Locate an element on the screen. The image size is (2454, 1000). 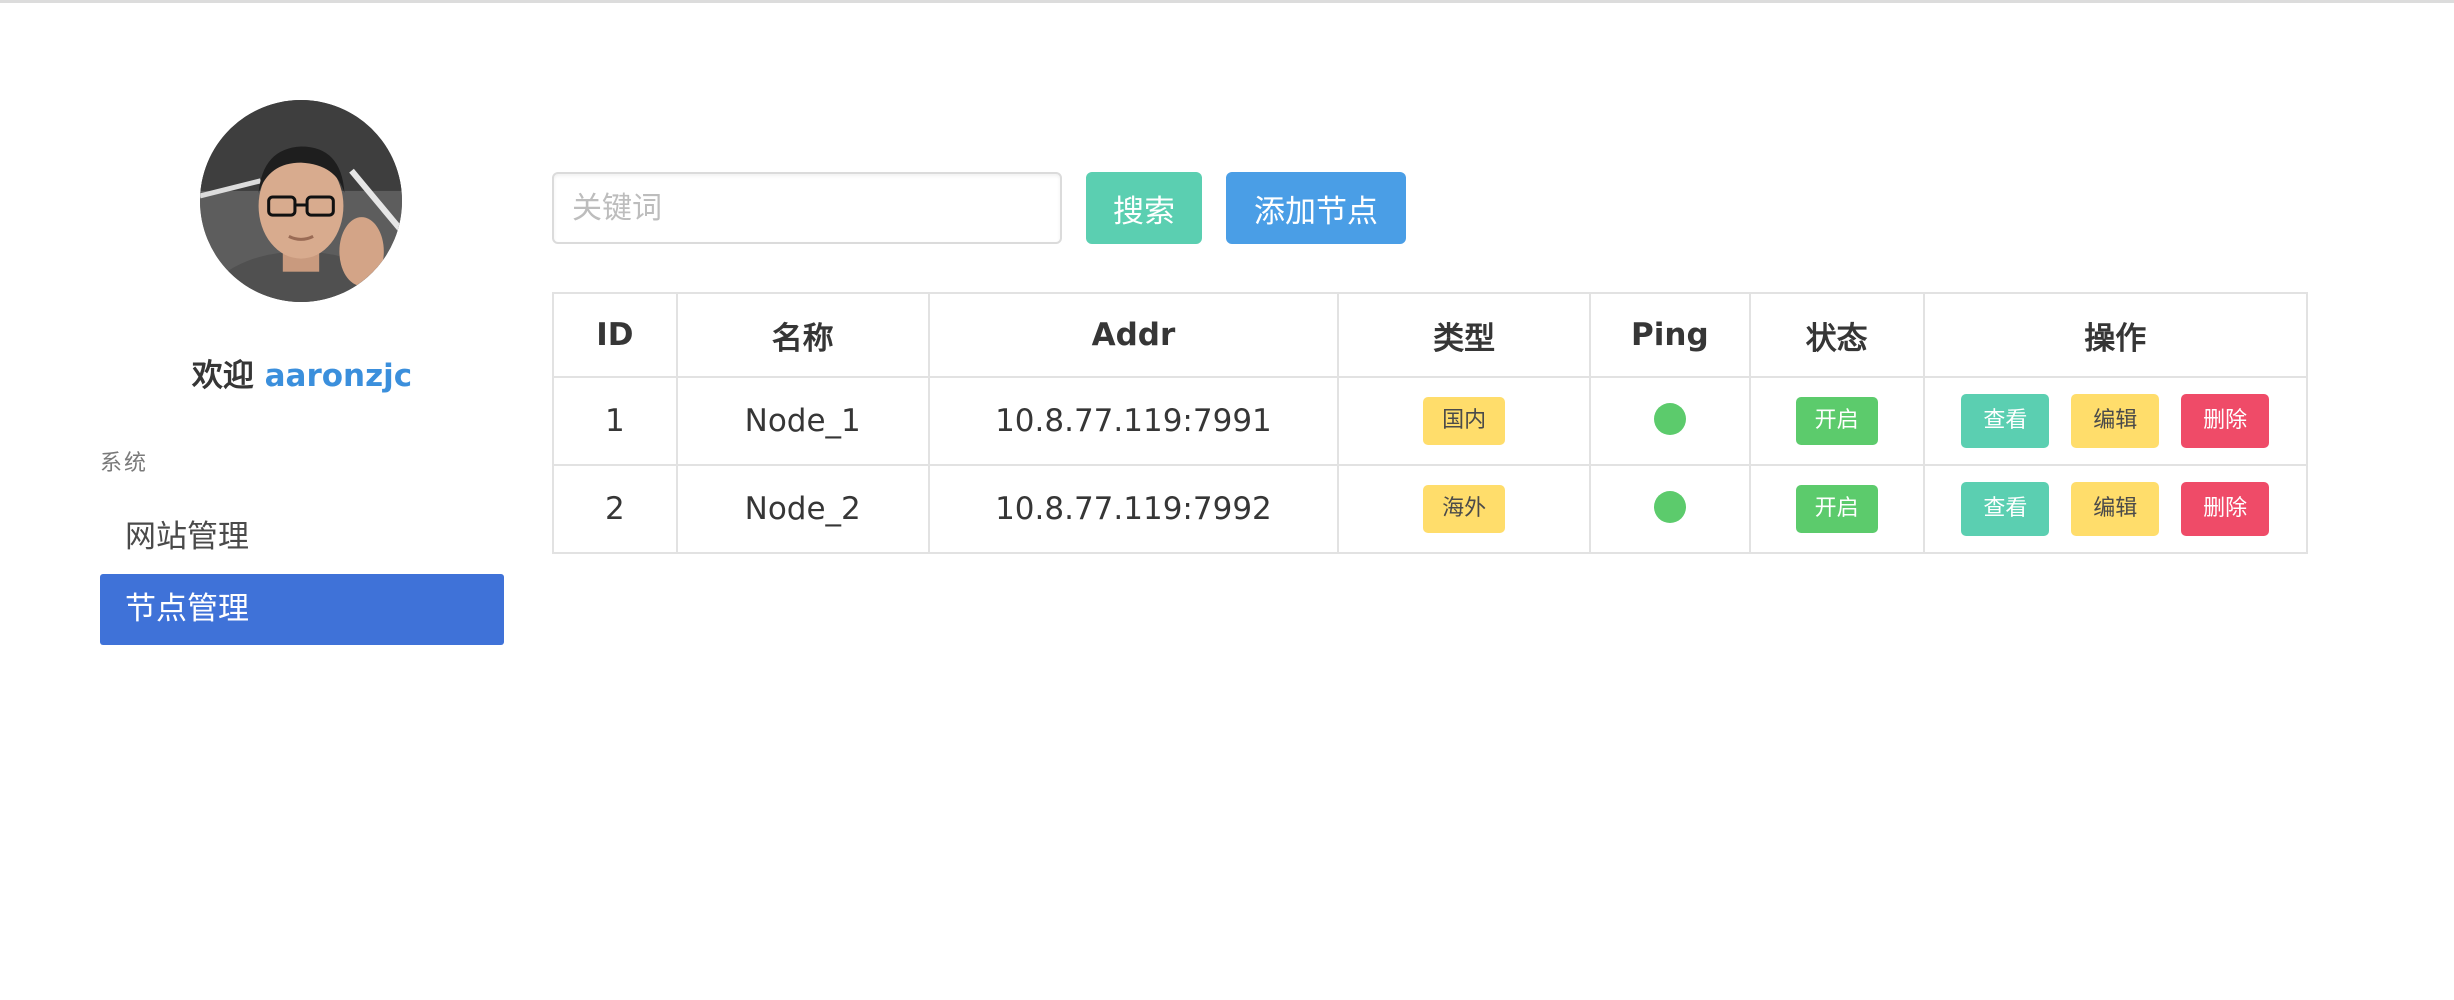
cell-id: 1 is located at coordinates (615, 421).